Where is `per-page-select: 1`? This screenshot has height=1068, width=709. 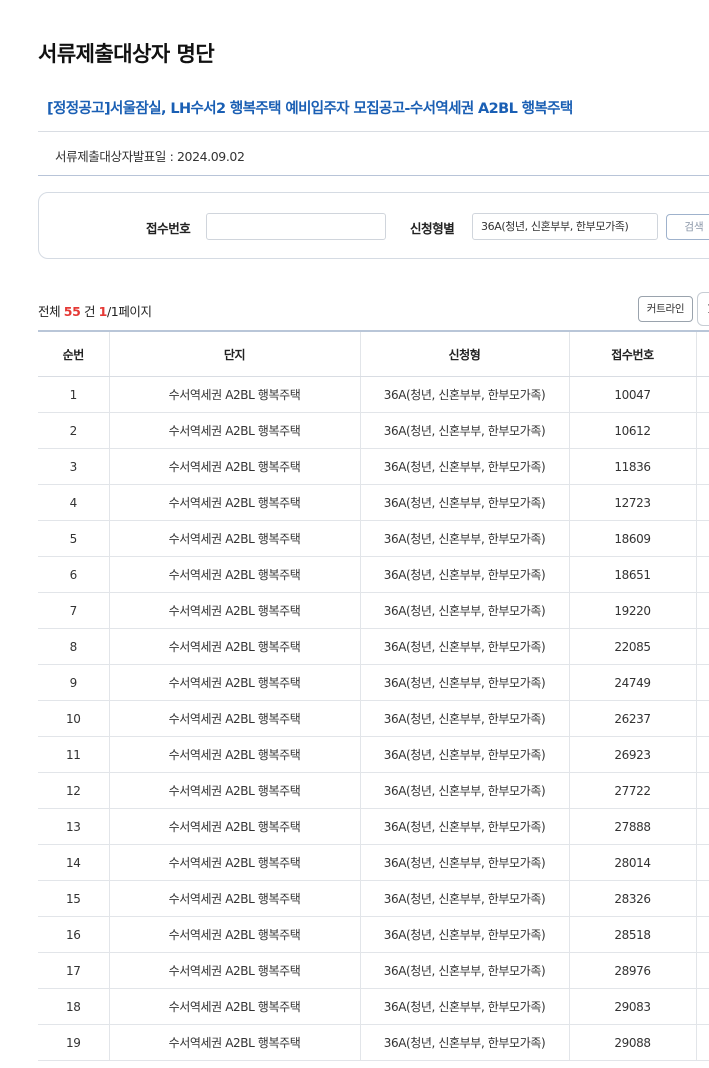
per-page-select: 1 is located at coordinates (703, 309).